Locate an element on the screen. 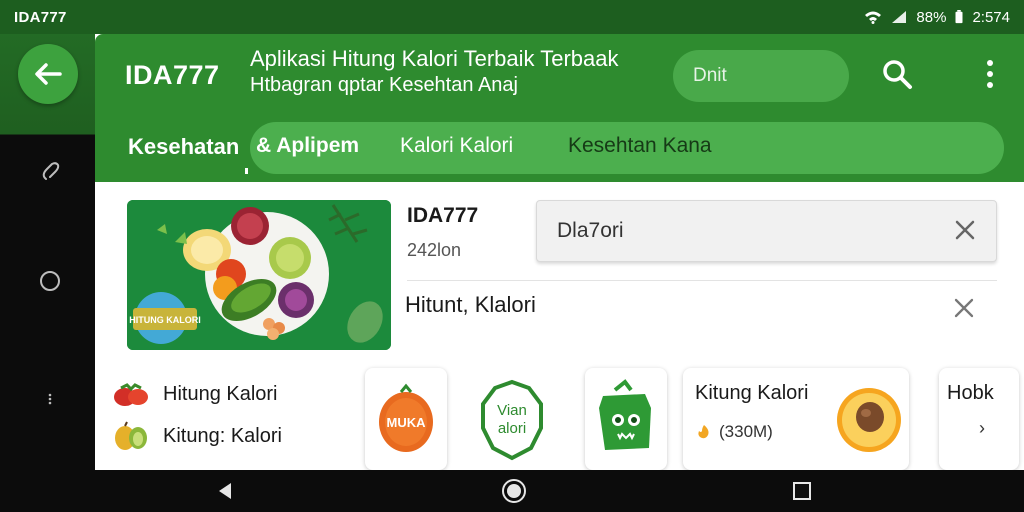 The width and height of the screenshot is (1024, 512). arrow-left-icon is located at coordinates (48, 74).